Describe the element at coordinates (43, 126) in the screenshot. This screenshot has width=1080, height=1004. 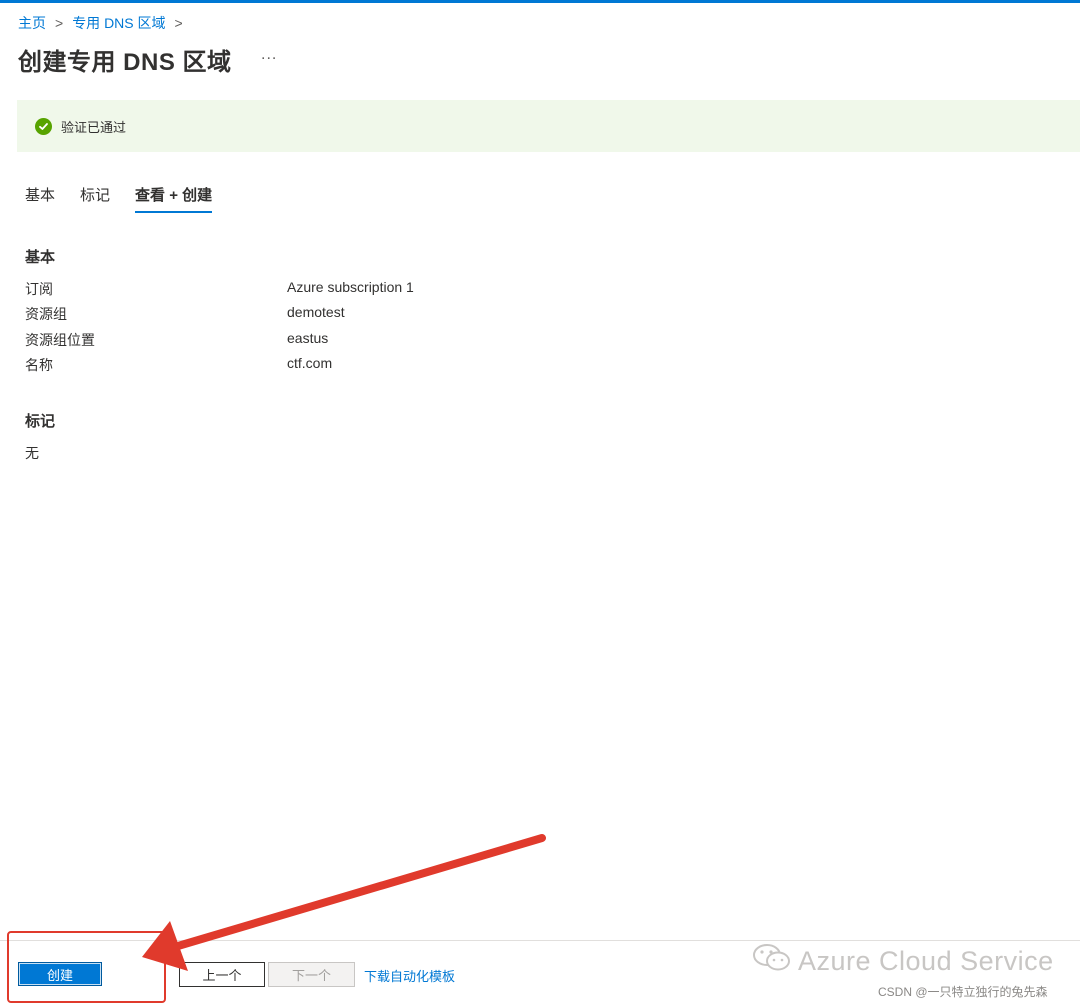
I see `check-circle-icon` at that location.